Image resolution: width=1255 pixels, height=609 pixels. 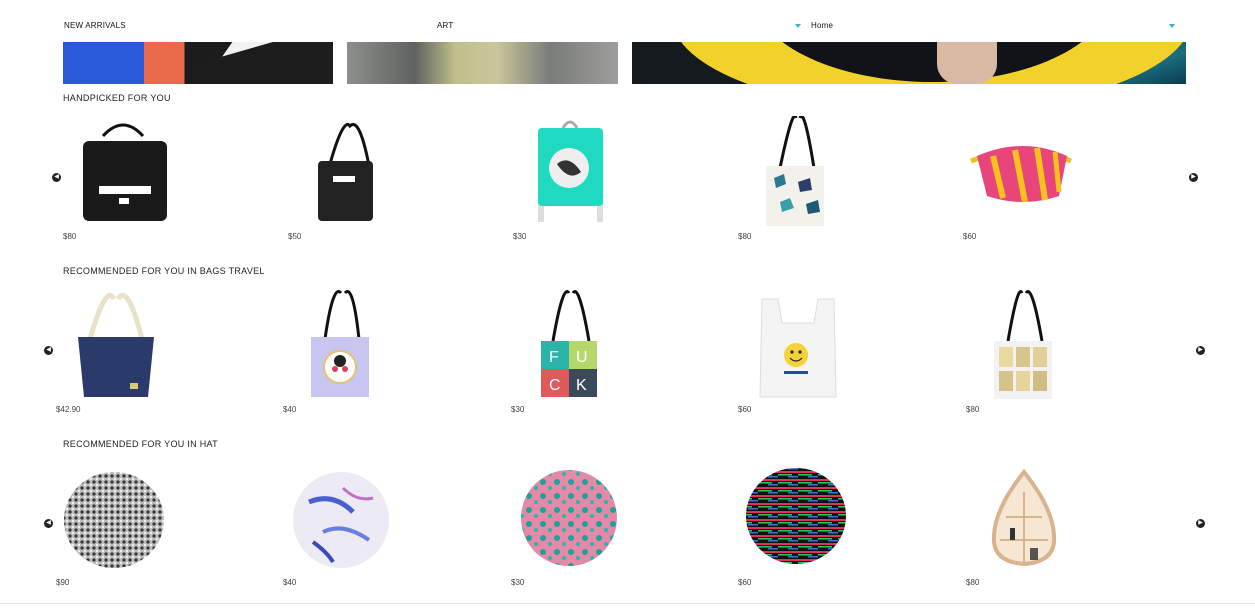 What do you see at coordinates (63, 582) in the screenshot?
I see `product-price: $90` at bounding box center [63, 582].